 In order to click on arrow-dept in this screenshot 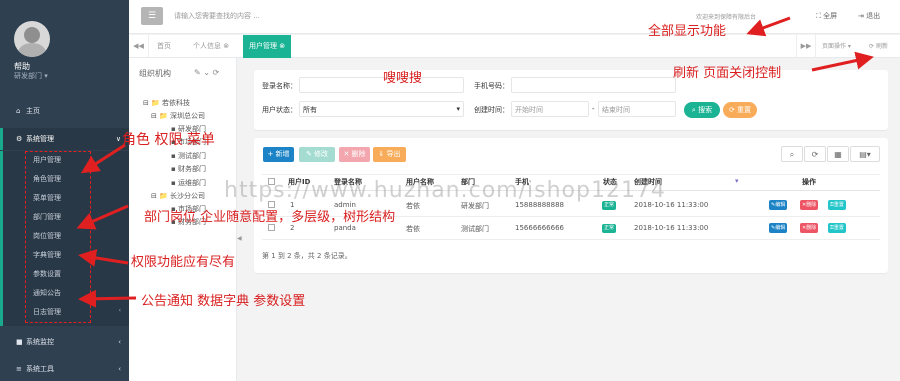, I will do `click(102, 217)`.